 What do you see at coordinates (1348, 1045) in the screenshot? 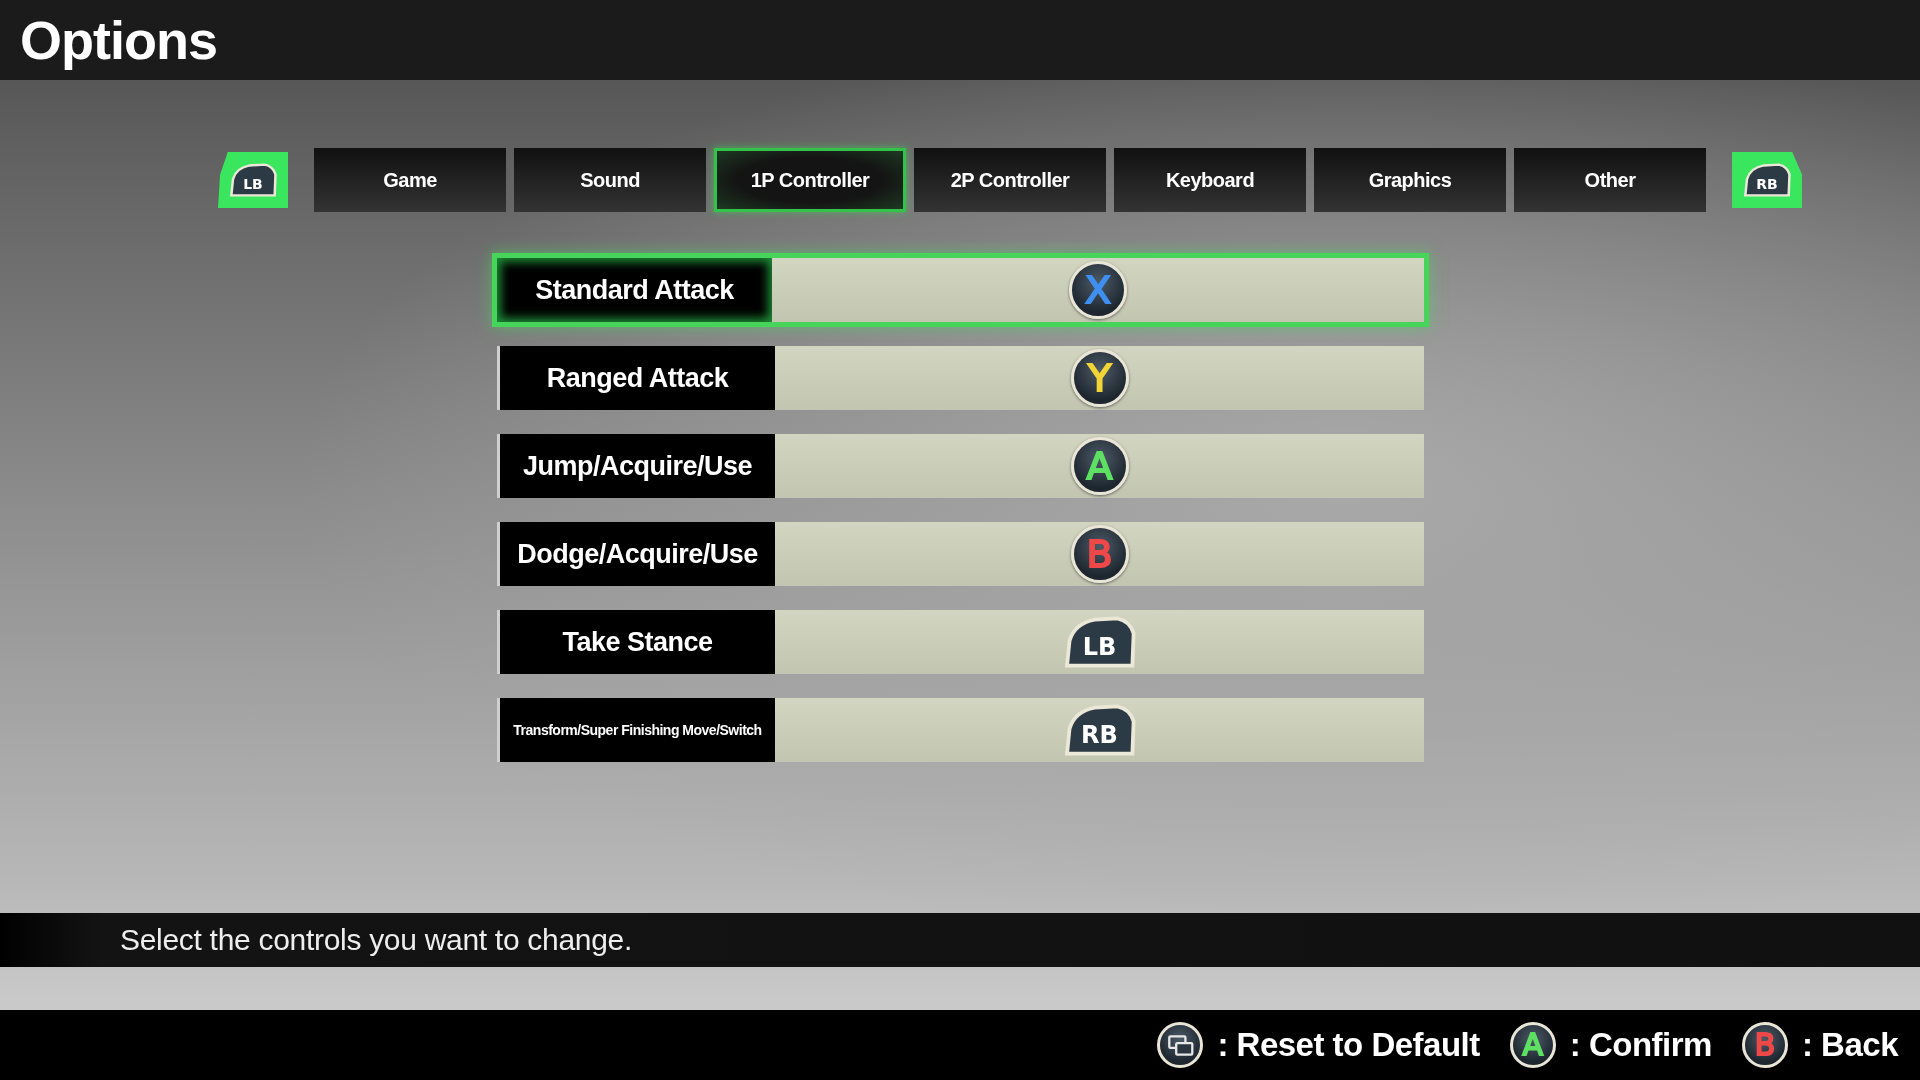
I see `hint-label: : Reset to Default` at bounding box center [1348, 1045].